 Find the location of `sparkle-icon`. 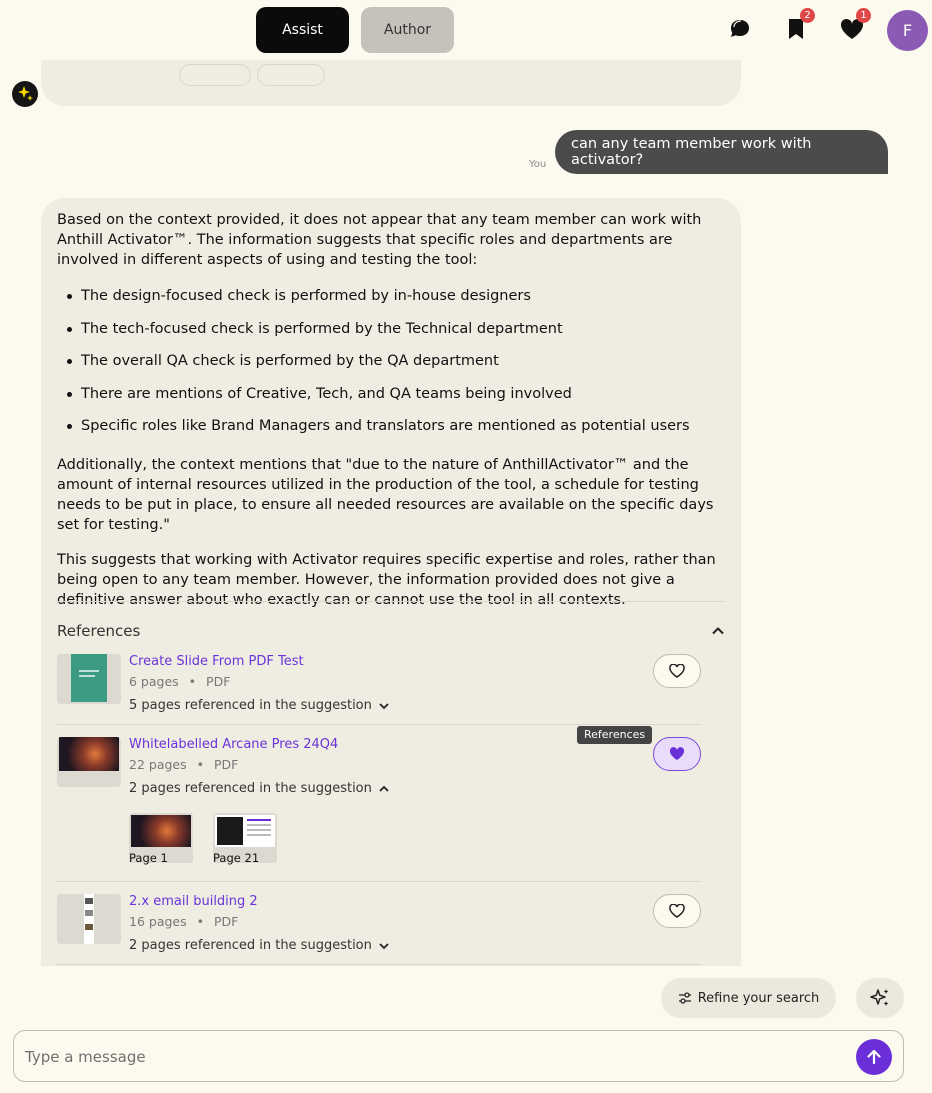

sparkle-icon is located at coordinates (25, 93).